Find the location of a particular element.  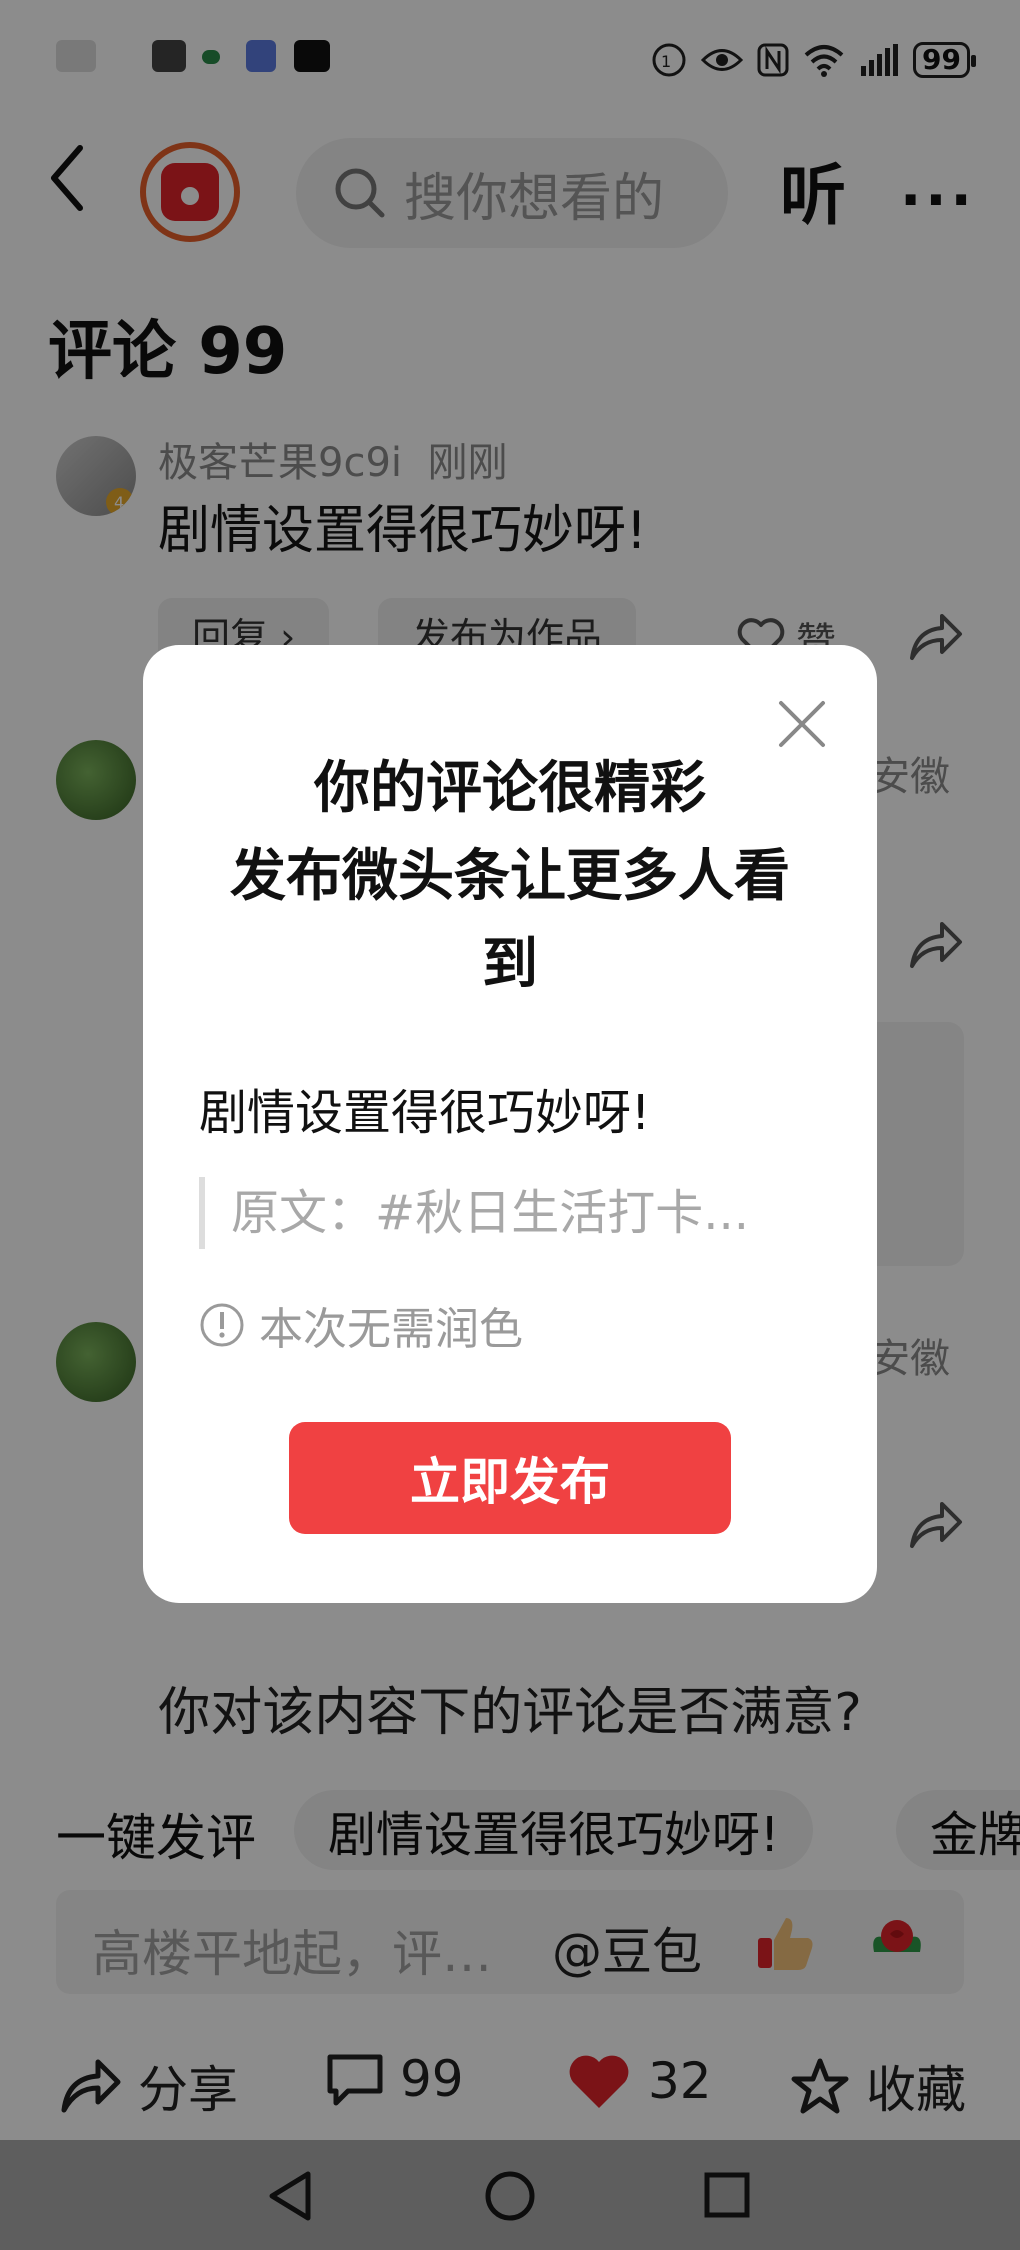

nav-dim-overlay is located at coordinates (510, 2195).